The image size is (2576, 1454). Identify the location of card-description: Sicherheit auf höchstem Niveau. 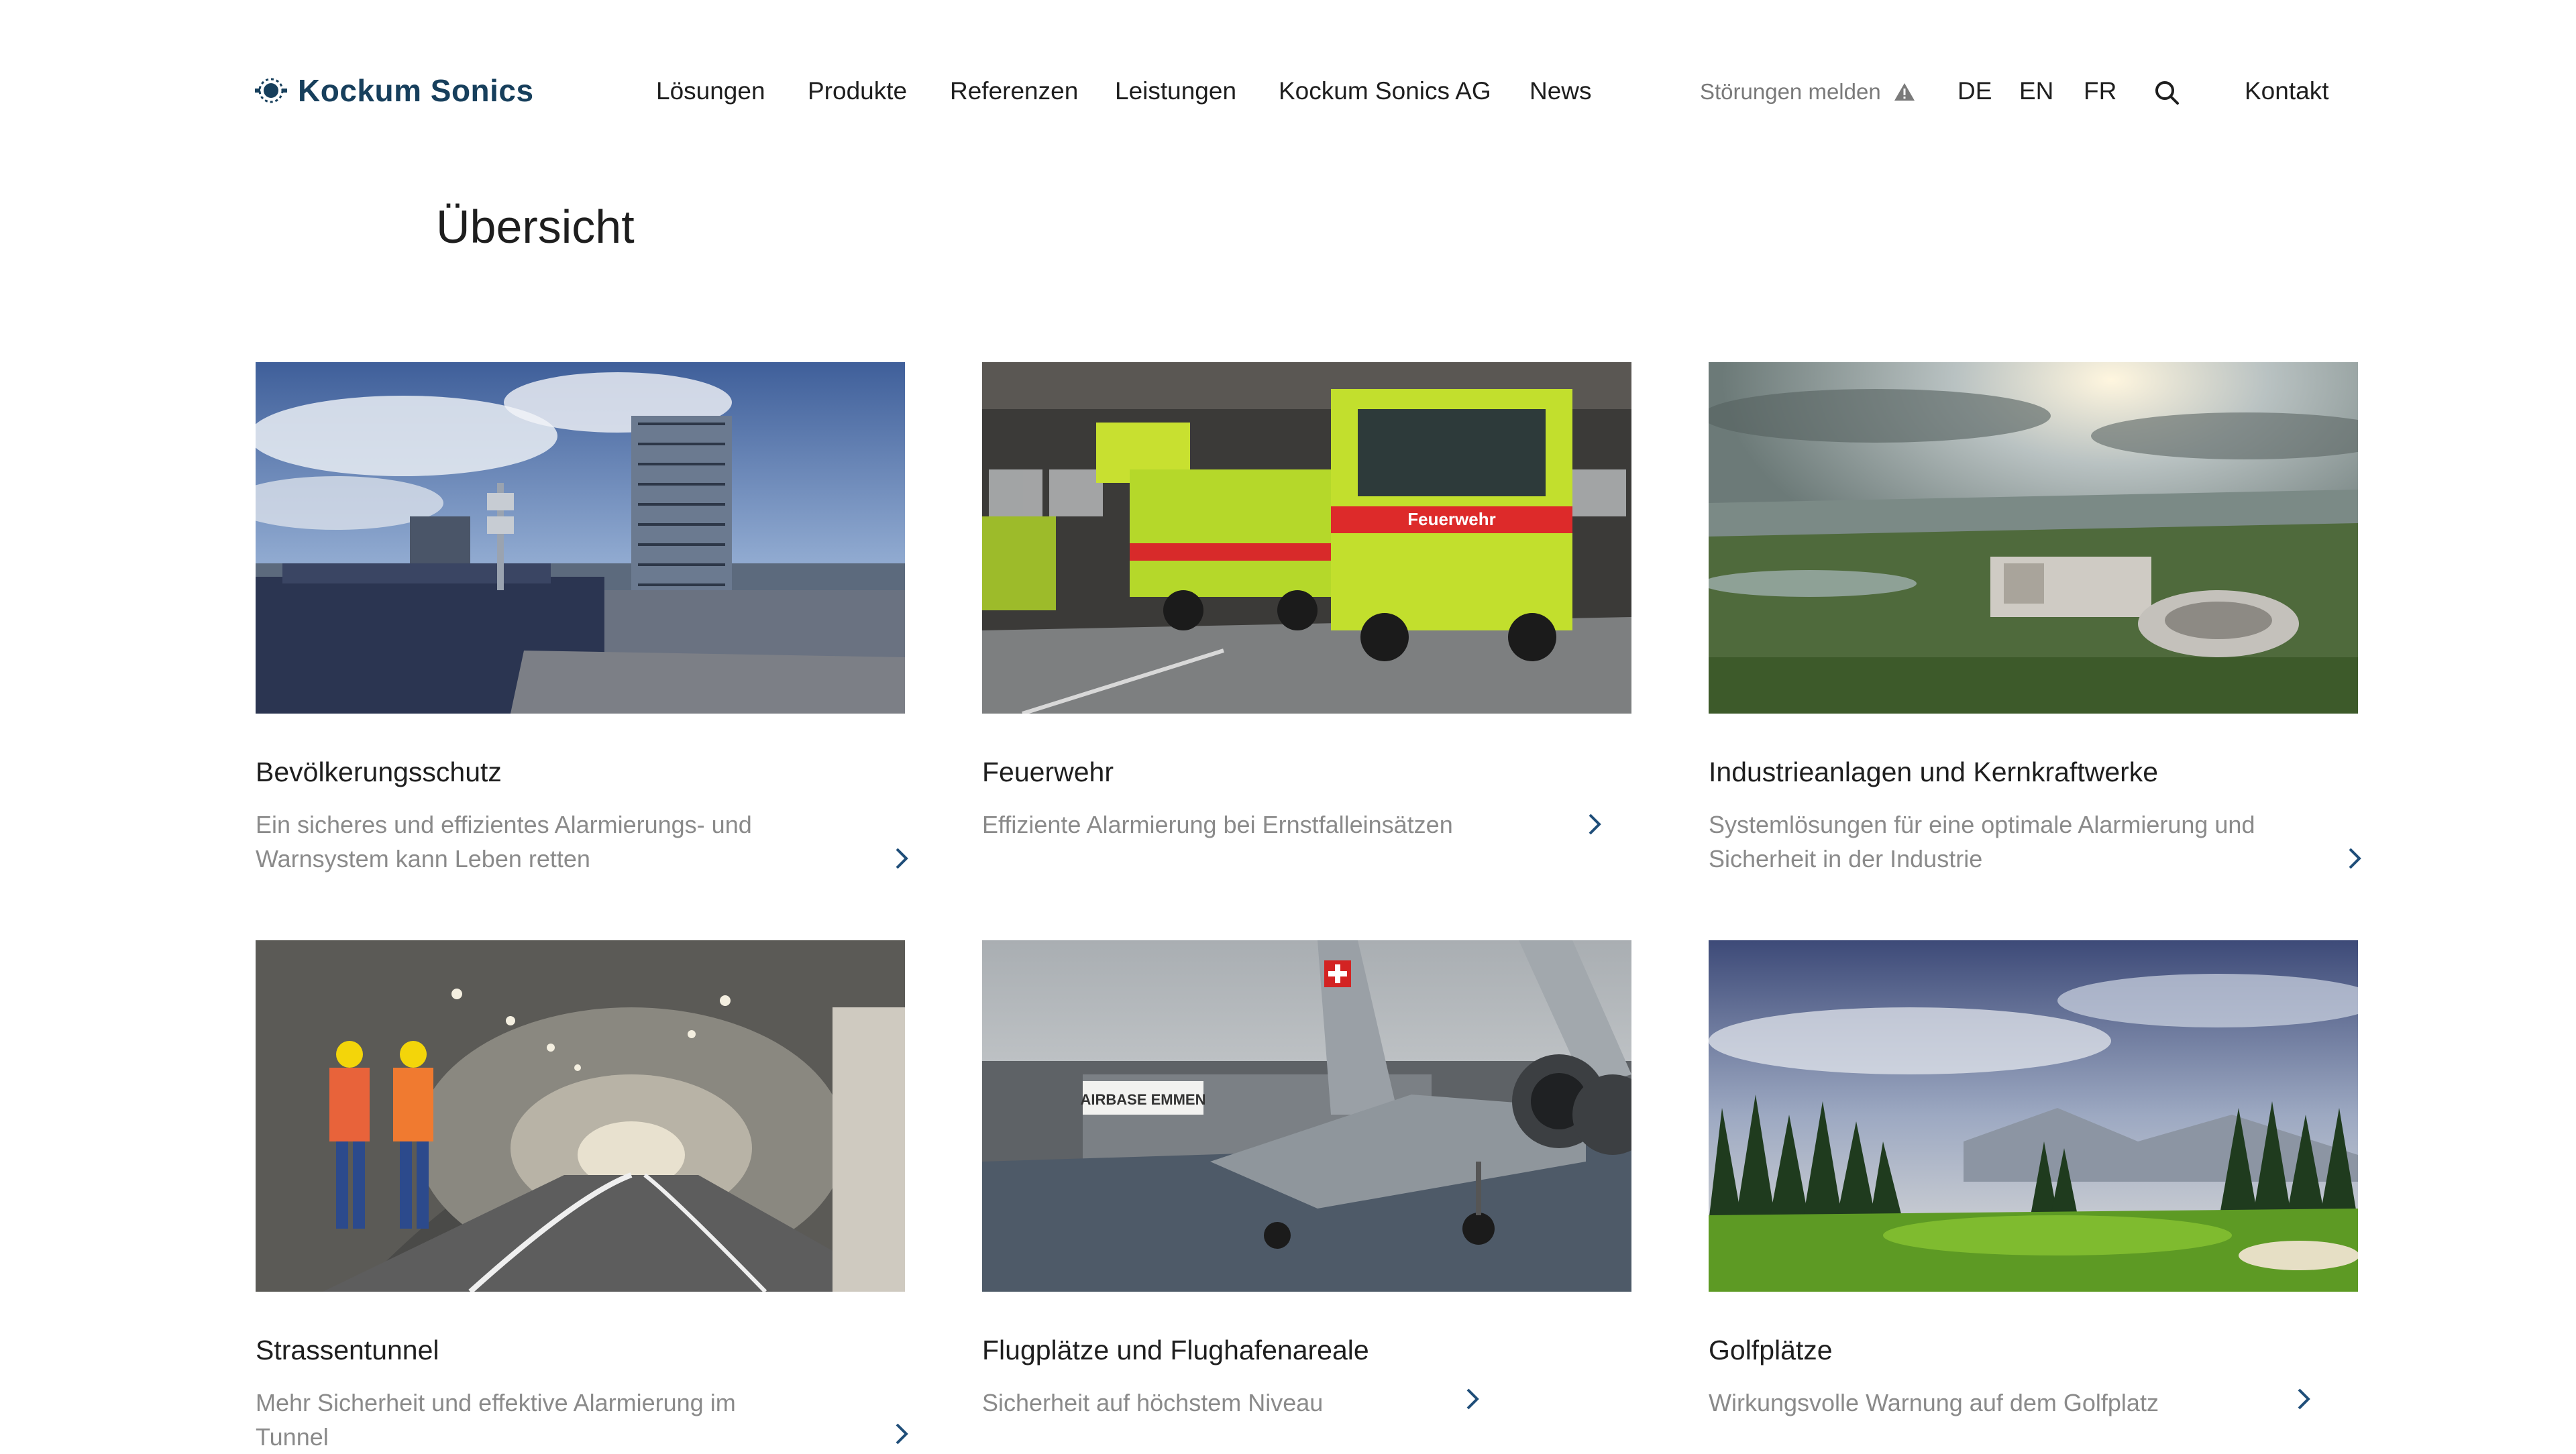
(1153, 1402).